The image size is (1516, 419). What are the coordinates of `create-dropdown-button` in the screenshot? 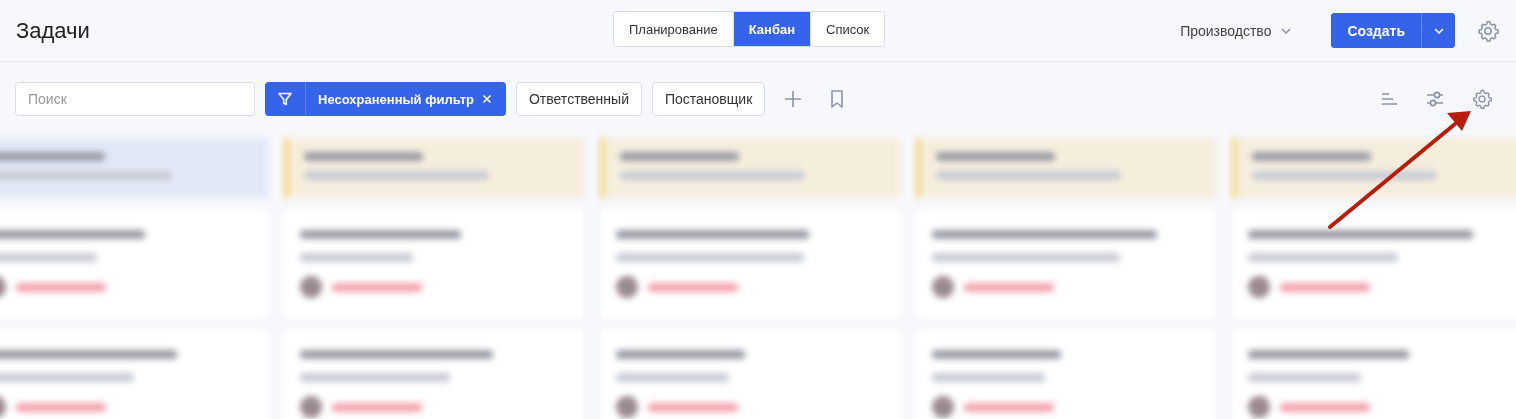 It's located at (1438, 30).